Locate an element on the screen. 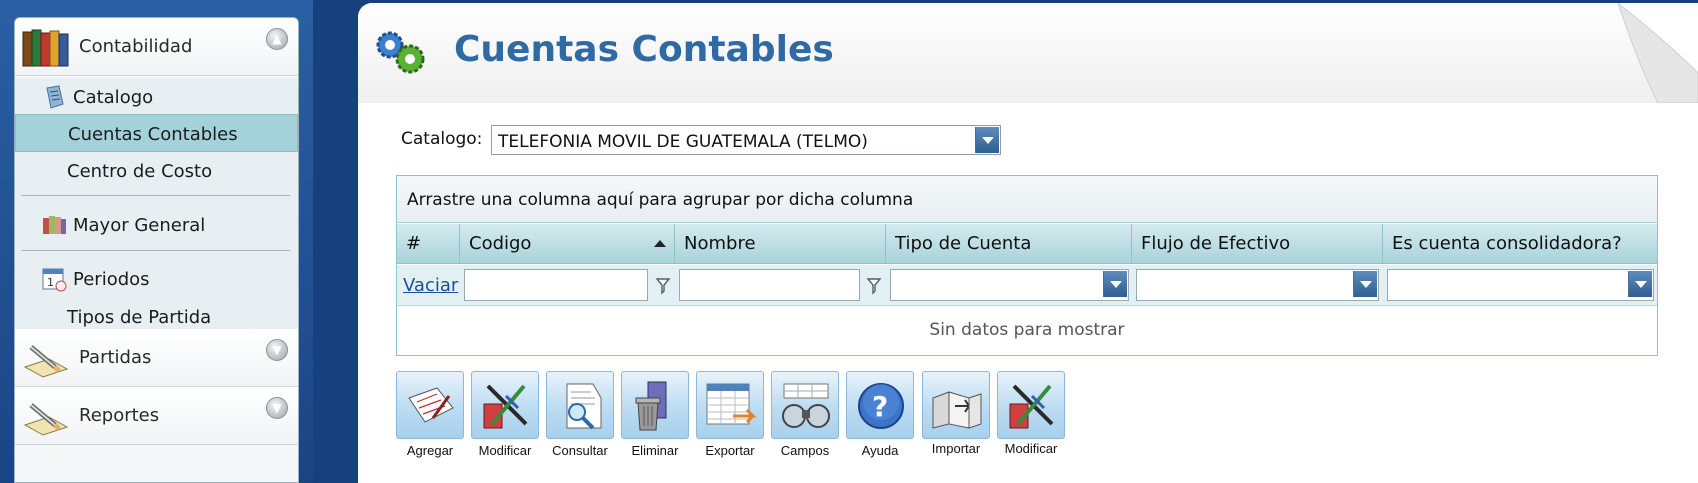 This screenshot has height=483, width=1698. filter-flujo-de-efectivo-dropdown is located at coordinates (1257, 285).